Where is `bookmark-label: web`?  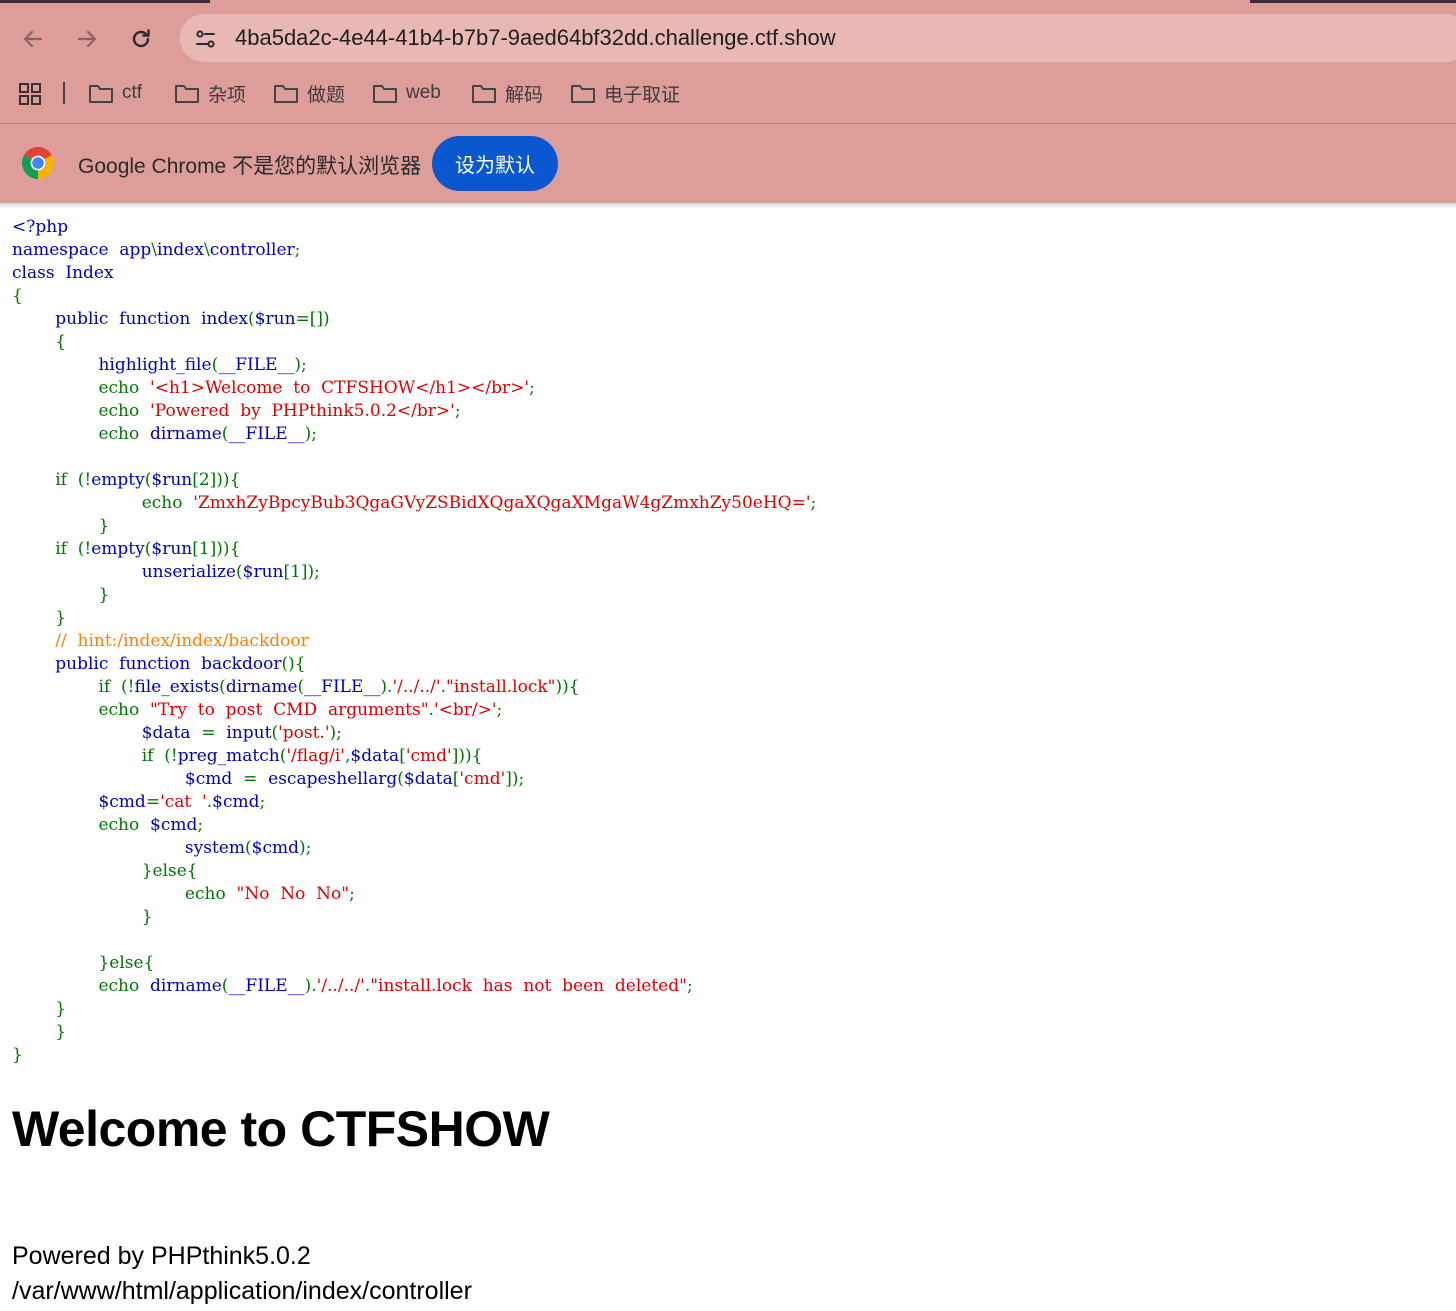
bookmark-label: web is located at coordinates (423, 92).